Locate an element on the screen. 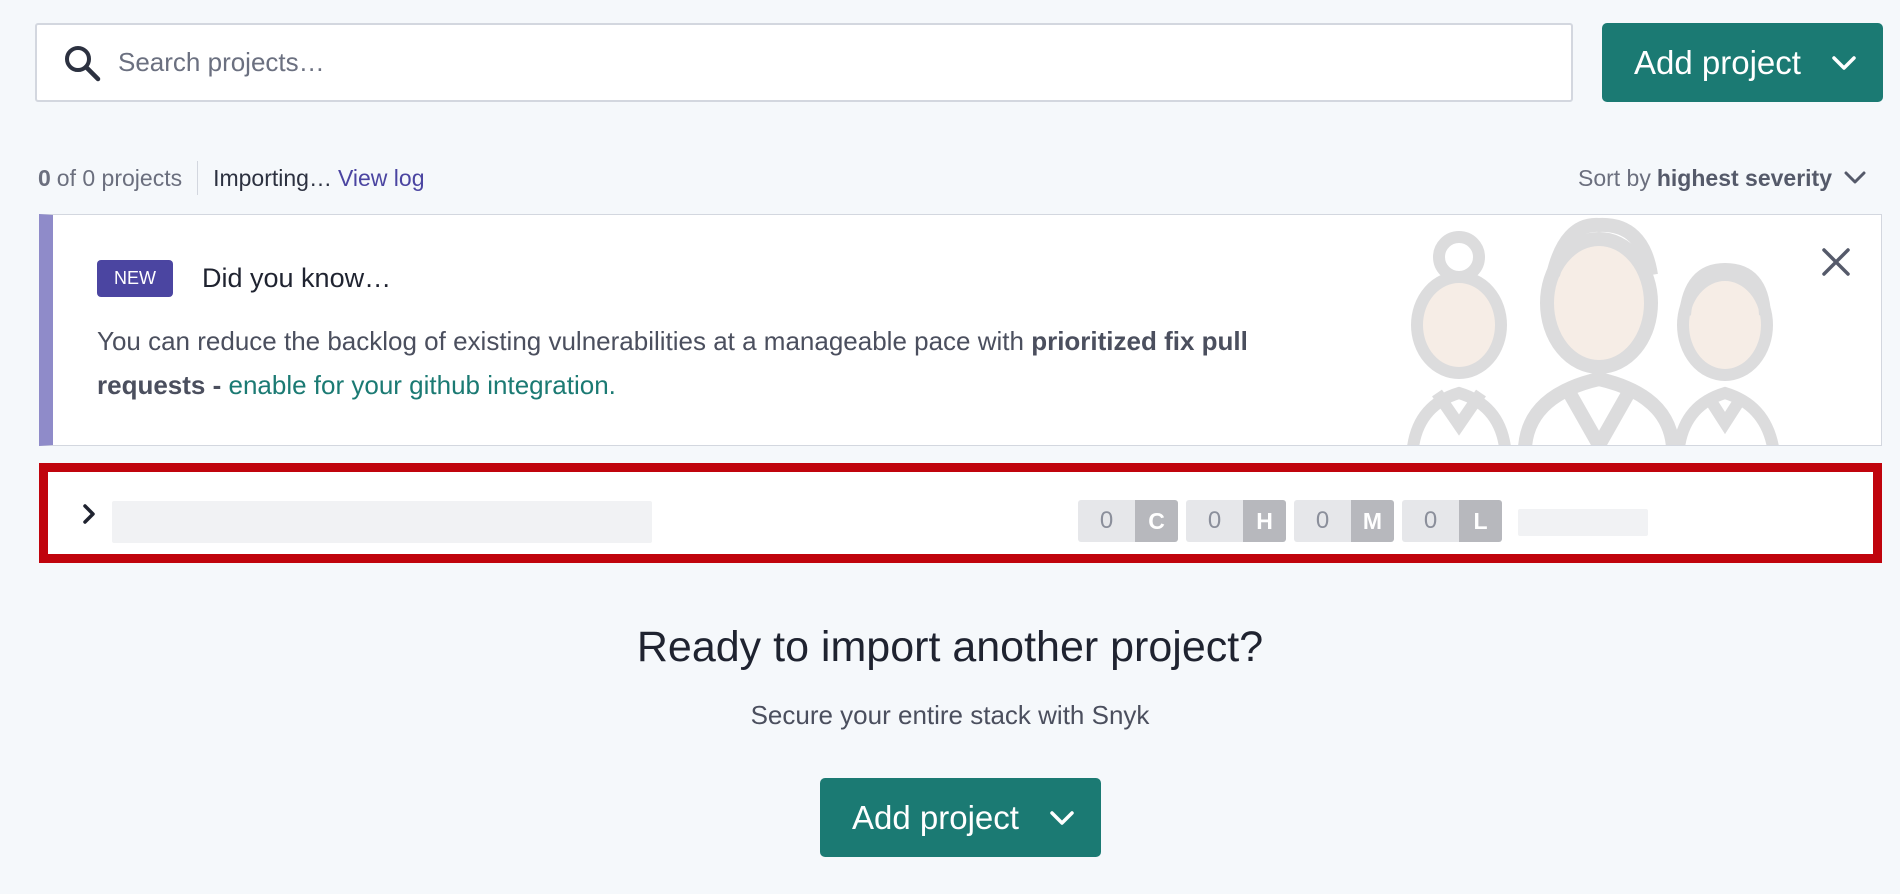 The height and width of the screenshot is (894, 1900). sort-dropdown: Sort by highest severity is located at coordinates (1722, 178).